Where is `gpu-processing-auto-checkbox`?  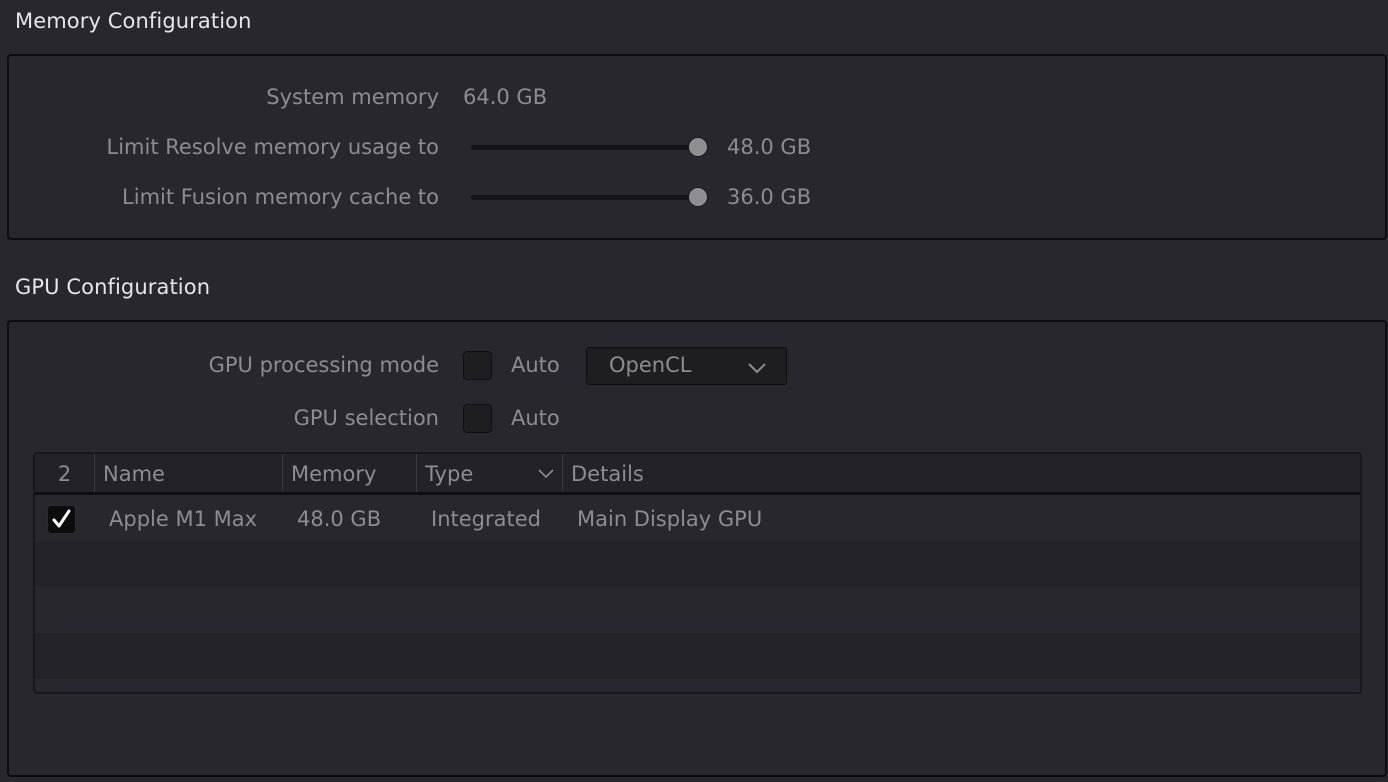
gpu-processing-auto-checkbox is located at coordinates (477, 365).